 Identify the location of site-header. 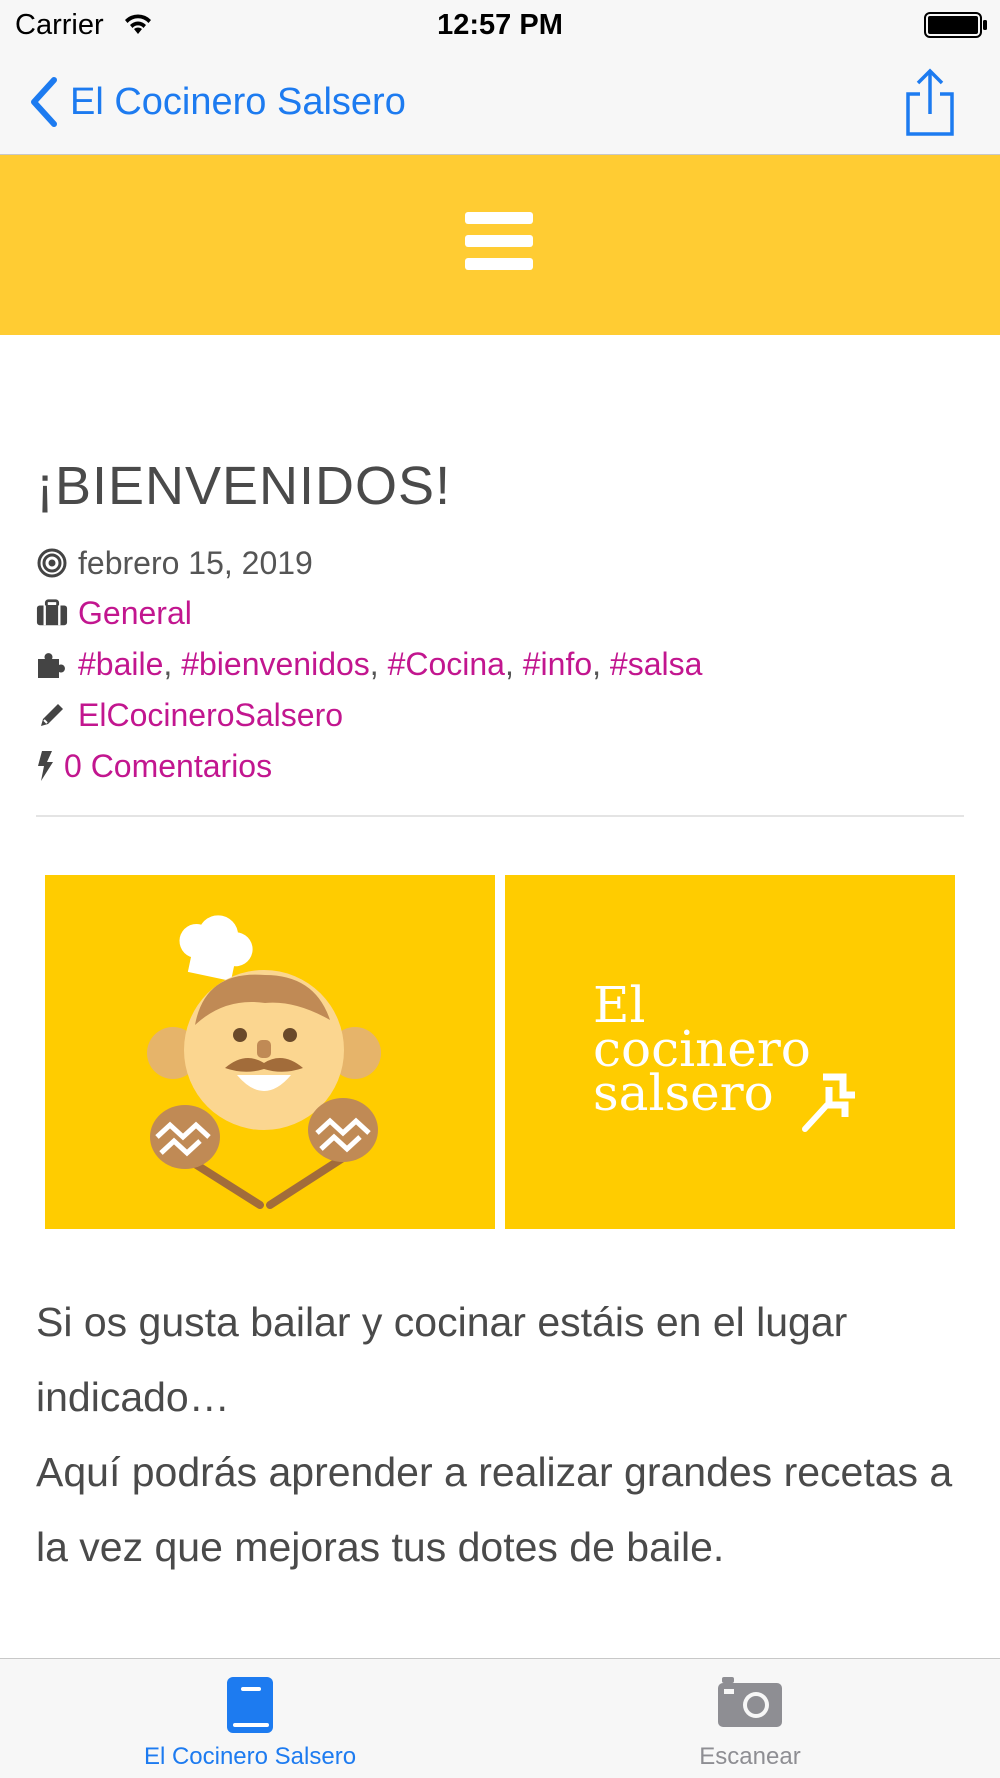
(500, 245).